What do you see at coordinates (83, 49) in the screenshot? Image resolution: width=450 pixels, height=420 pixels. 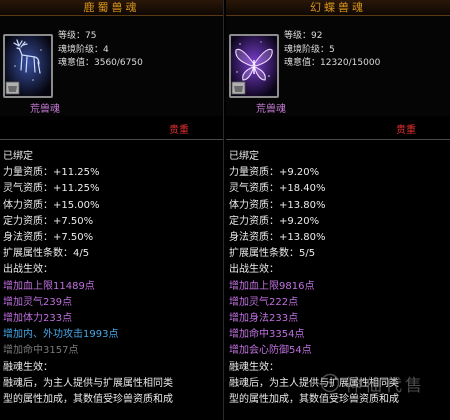 I see `realm-text: 魂境阶级：4` at bounding box center [83, 49].